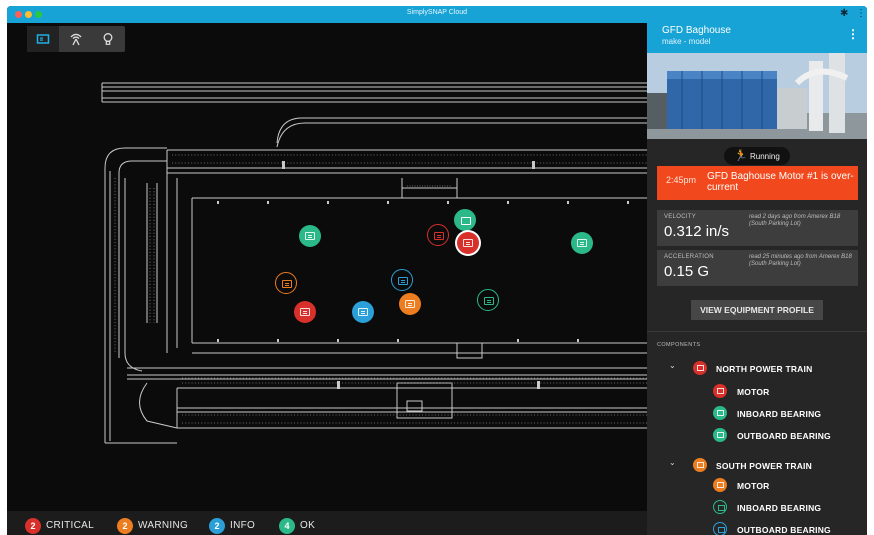  I want to click on info-count: 2, so click(217, 525).